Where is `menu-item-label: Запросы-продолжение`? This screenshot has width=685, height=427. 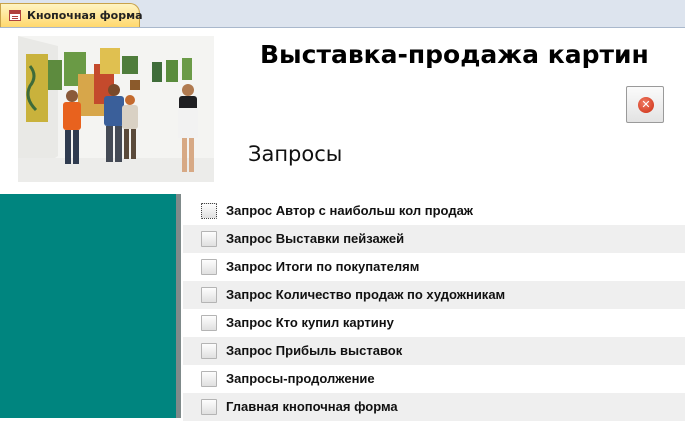 menu-item-label: Запросы-продолжение is located at coordinates (300, 378).